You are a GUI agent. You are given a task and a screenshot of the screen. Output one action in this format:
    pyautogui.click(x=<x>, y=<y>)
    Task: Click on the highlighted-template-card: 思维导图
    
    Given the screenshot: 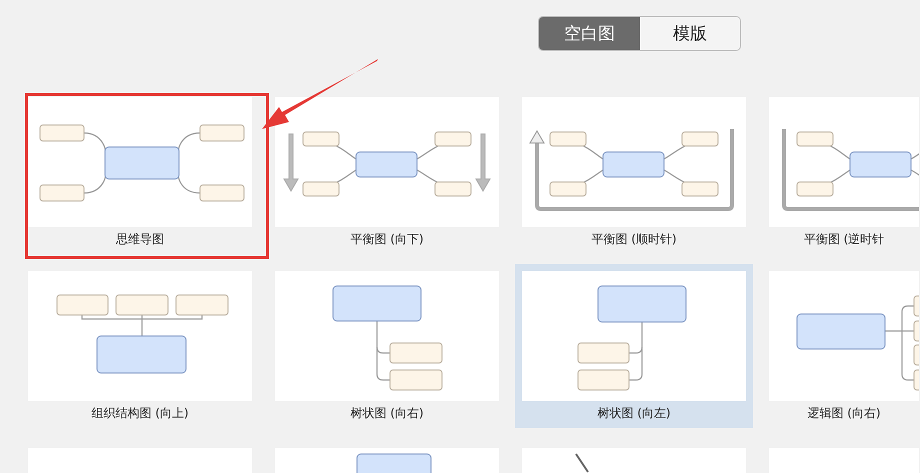 What is the action you would take?
    pyautogui.click(x=147, y=176)
    